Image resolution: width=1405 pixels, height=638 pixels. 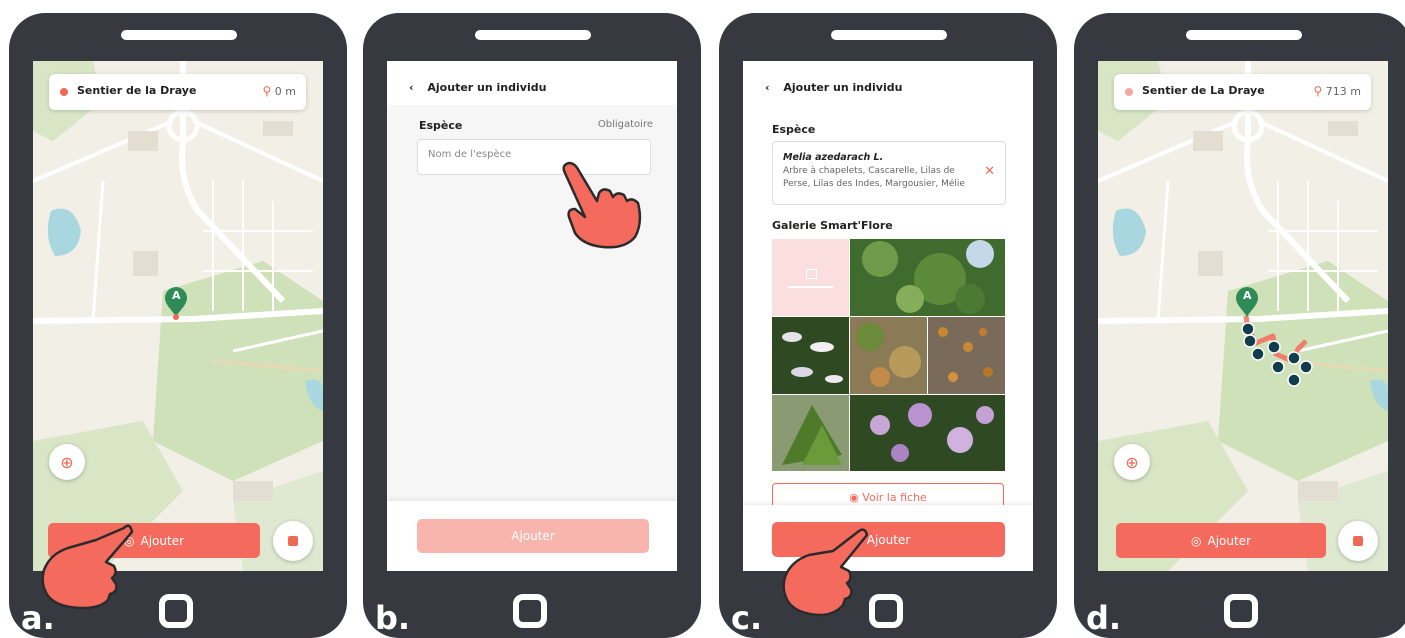 I want to click on species-scientific-name: Melia azedarach L., so click(x=833, y=157).